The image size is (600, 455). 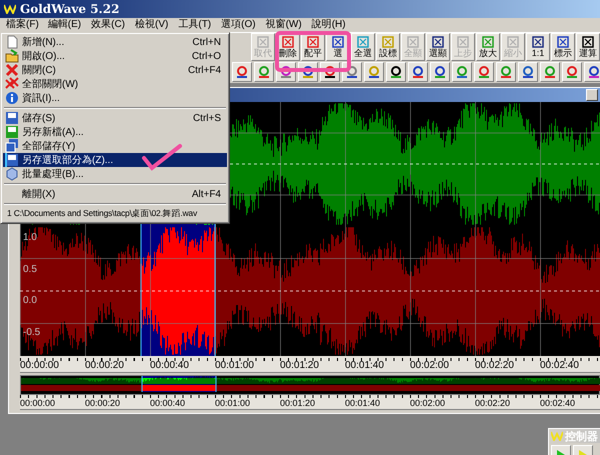 I want to click on toolbar-button: 選顯, so click(x=438, y=47).